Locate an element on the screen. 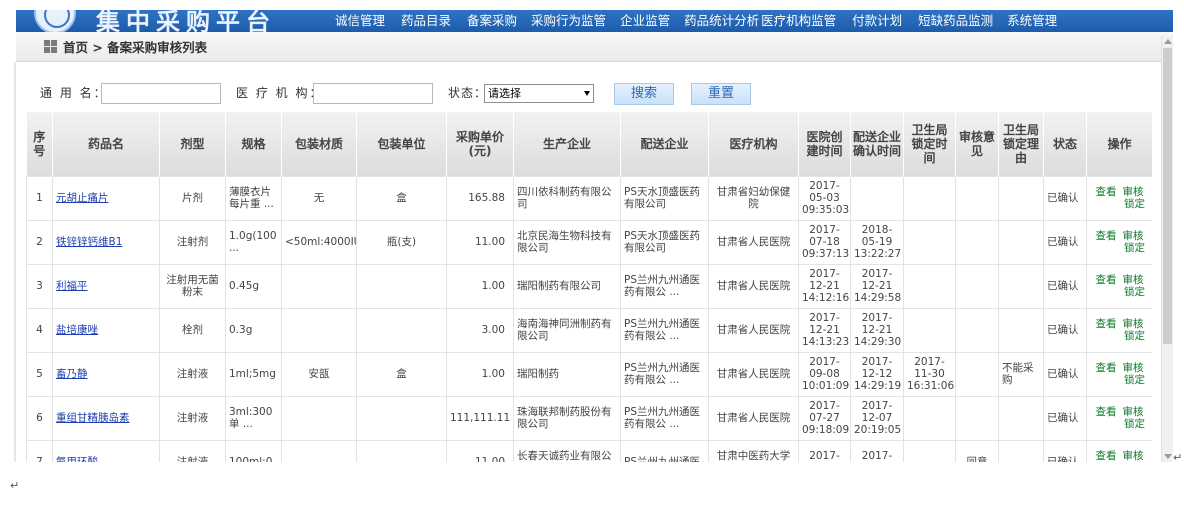 The height and width of the screenshot is (511, 1184). cell-dosage-form: 注射用无菌粉末 is located at coordinates (192, 286).